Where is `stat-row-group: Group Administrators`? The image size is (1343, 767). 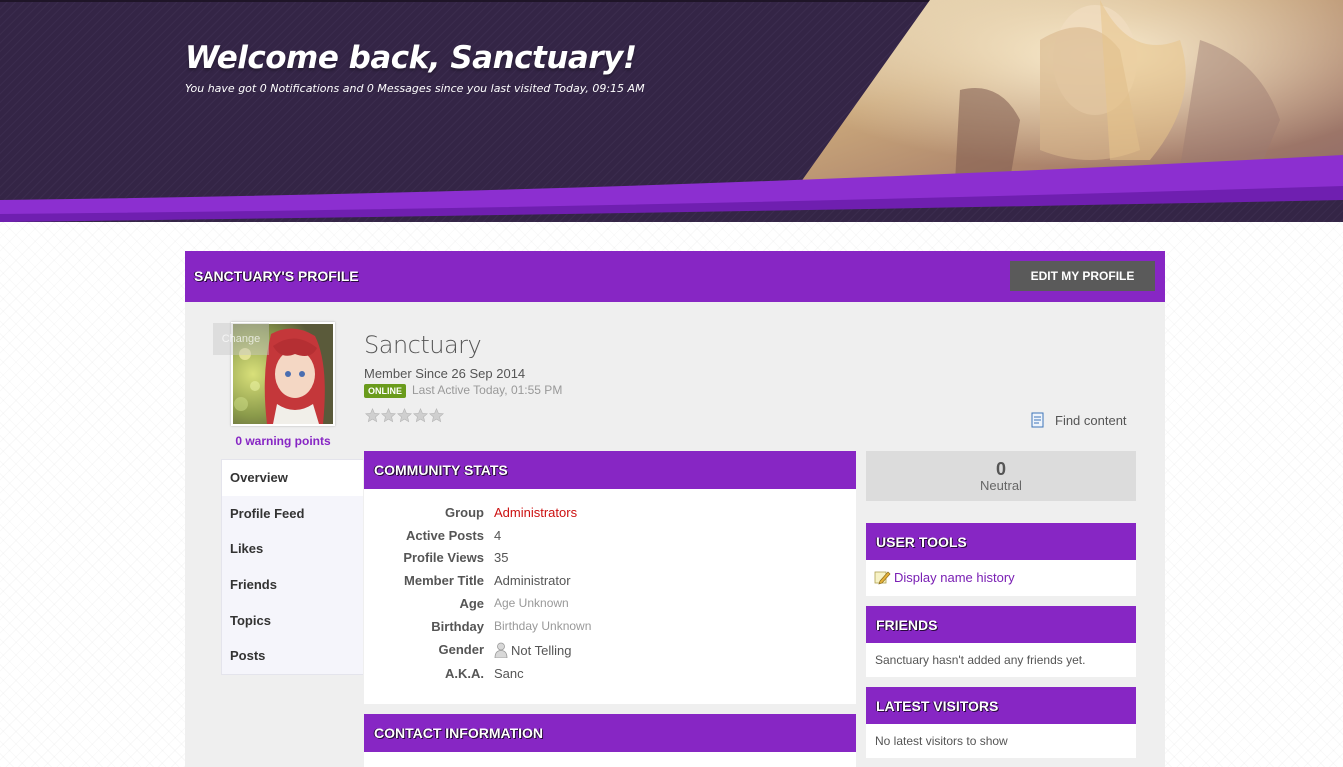 stat-row-group: Group Administrators is located at coordinates (610, 515).